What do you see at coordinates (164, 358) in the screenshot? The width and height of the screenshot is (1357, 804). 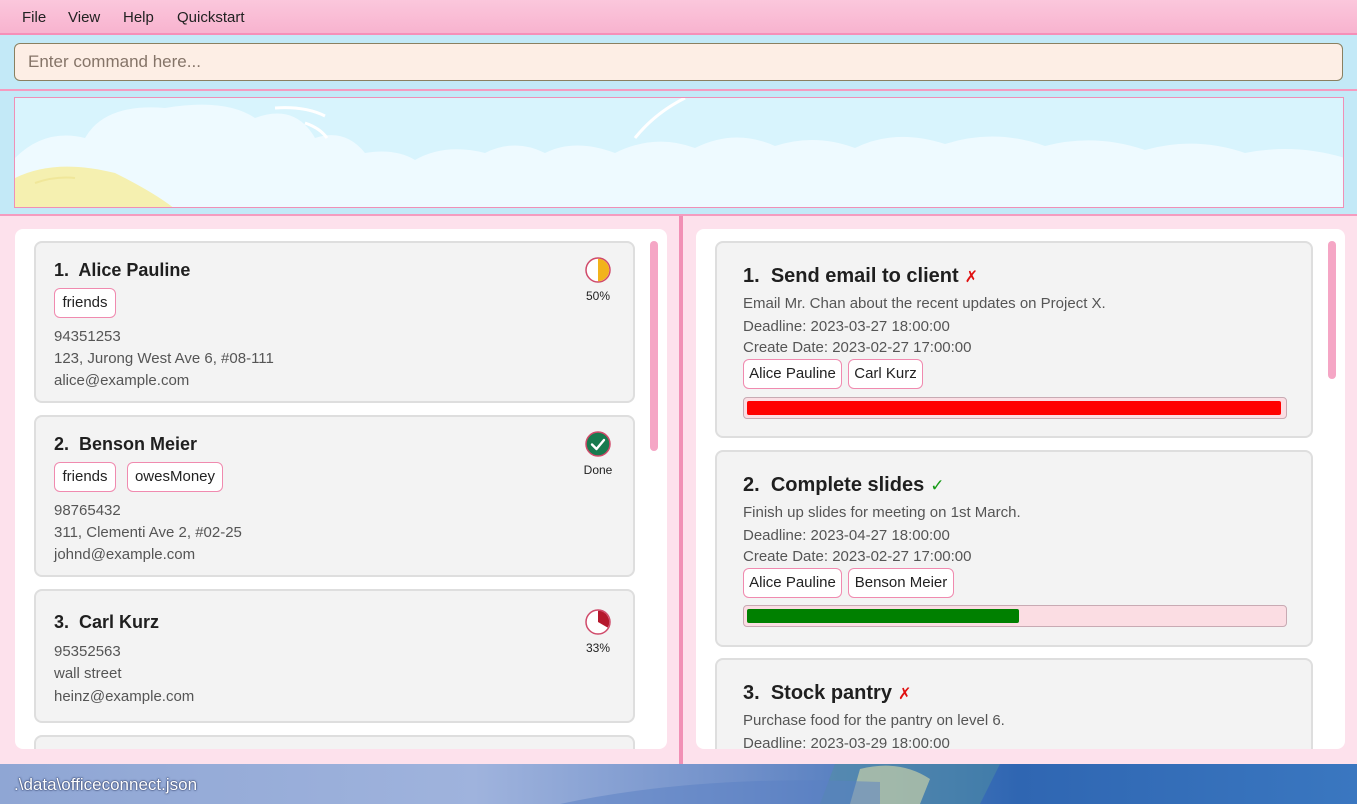 I see `person-address: 123, Jurong West Ave 6, #08-111` at bounding box center [164, 358].